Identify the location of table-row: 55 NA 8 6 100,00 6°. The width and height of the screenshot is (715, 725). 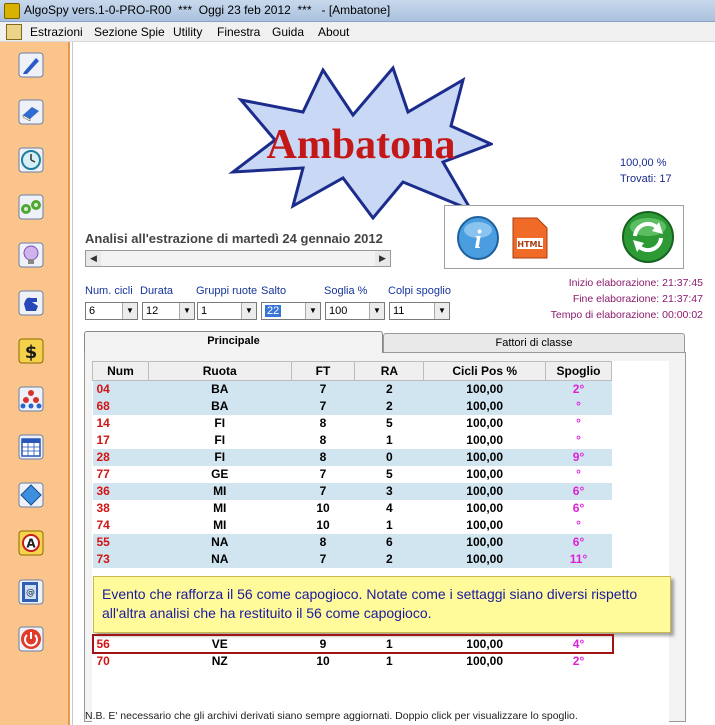
(352, 542).